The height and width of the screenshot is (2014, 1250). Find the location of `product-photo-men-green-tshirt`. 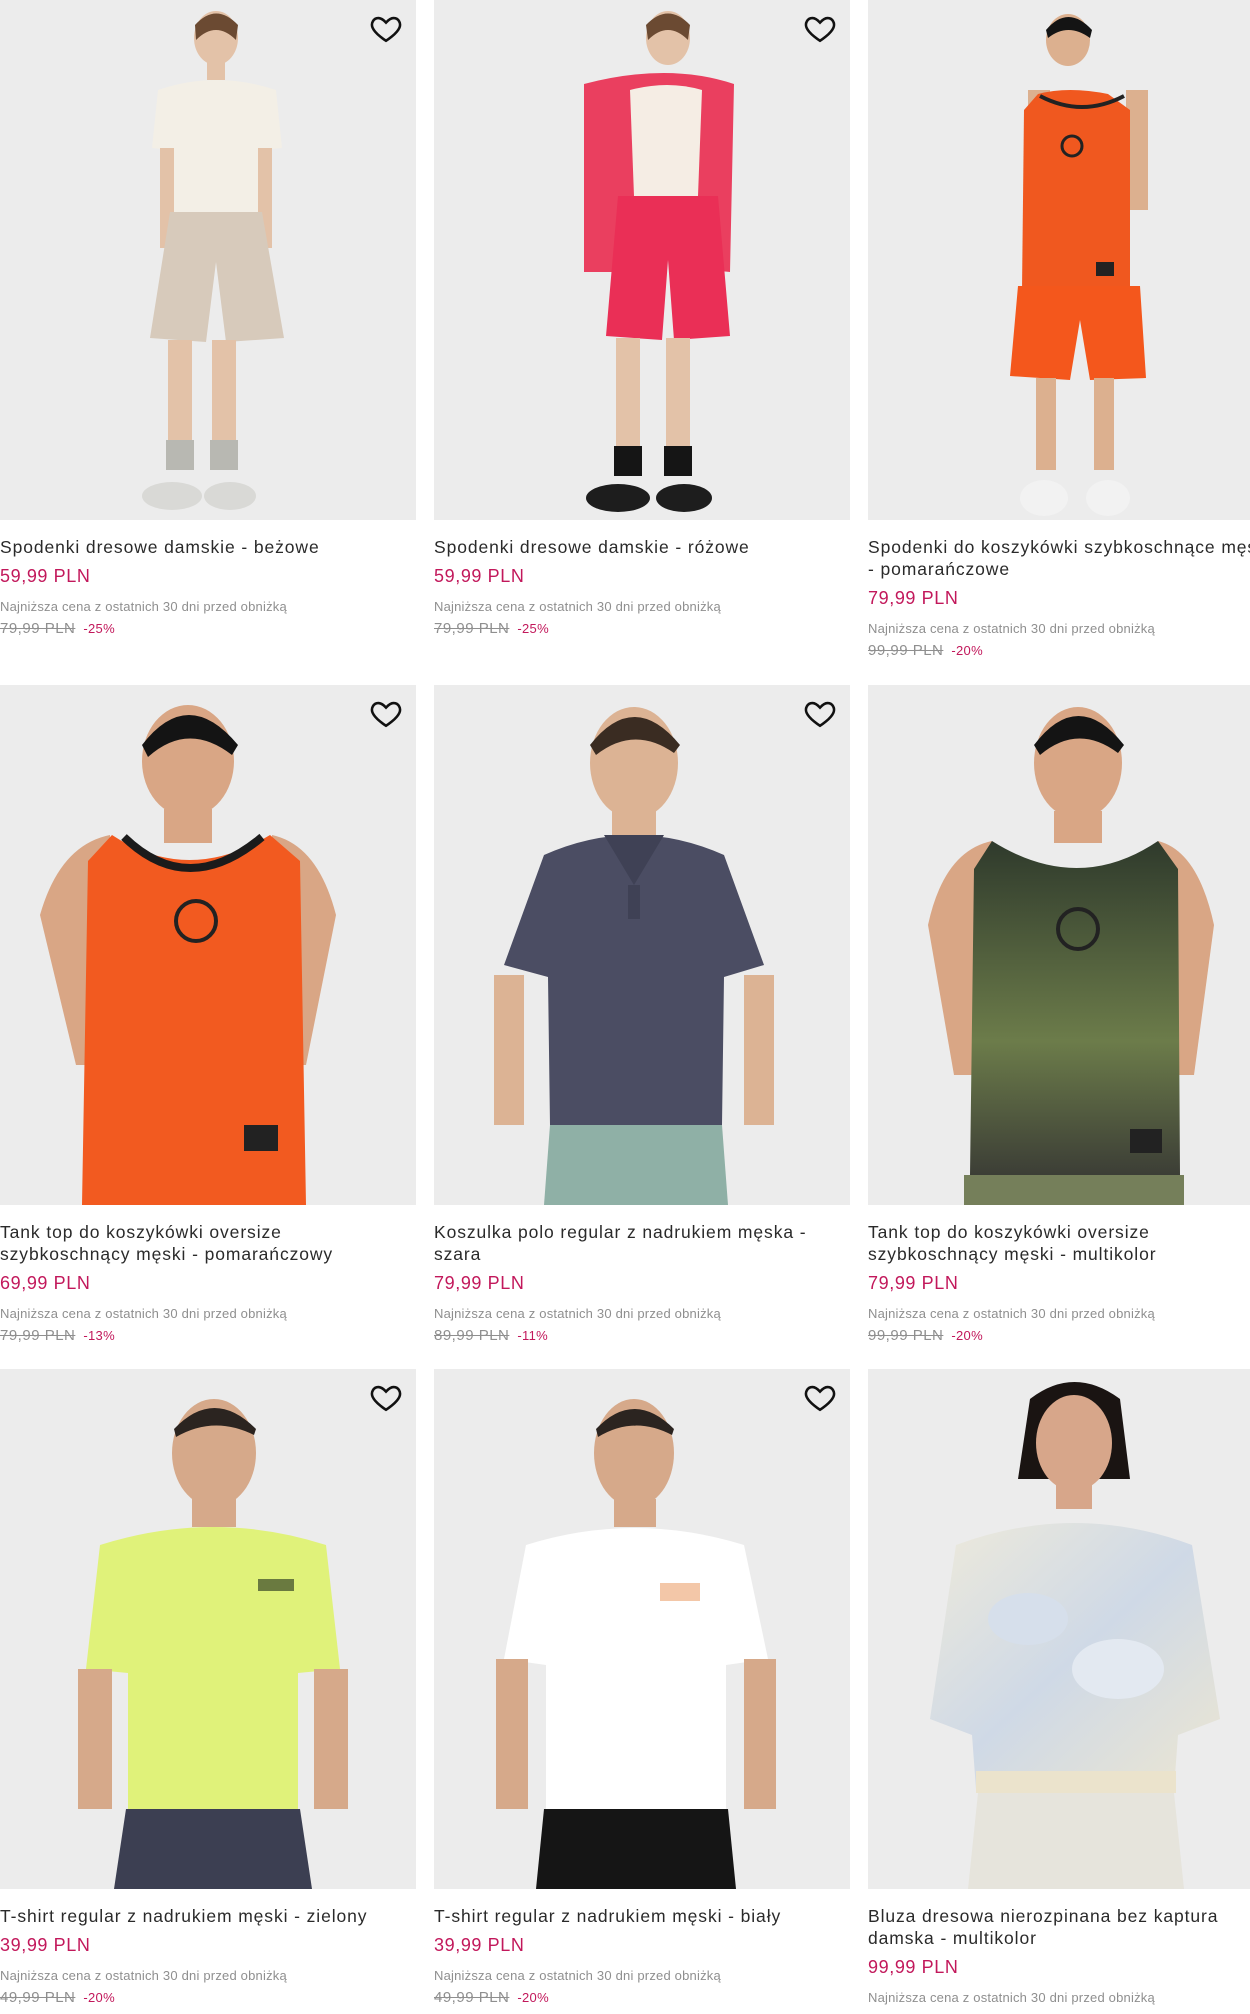

product-photo-men-green-tshirt is located at coordinates (208, 1629).